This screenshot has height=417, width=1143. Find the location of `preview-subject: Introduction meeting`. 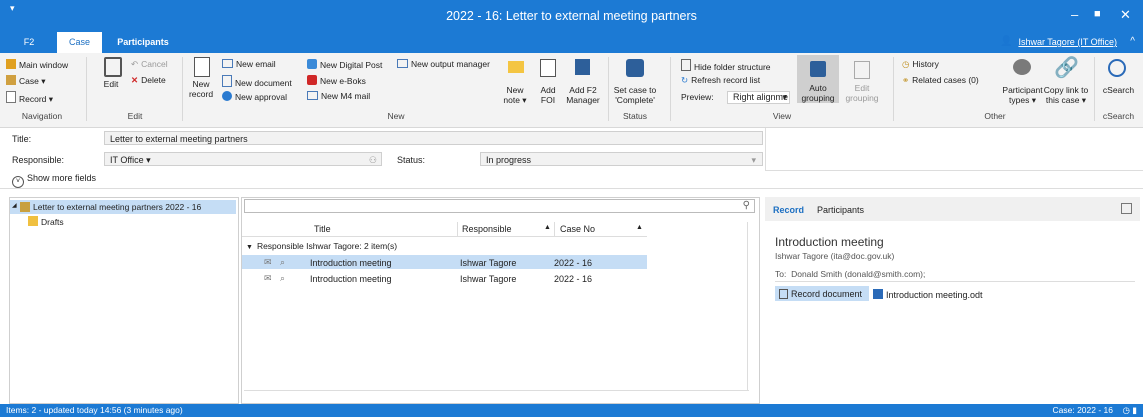

preview-subject: Introduction meeting is located at coordinates (829, 242).